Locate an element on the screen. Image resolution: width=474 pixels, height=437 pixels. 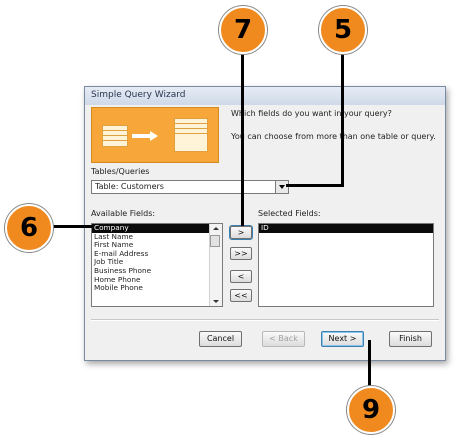
dropdown-arrow-icon is located at coordinates (282, 187).